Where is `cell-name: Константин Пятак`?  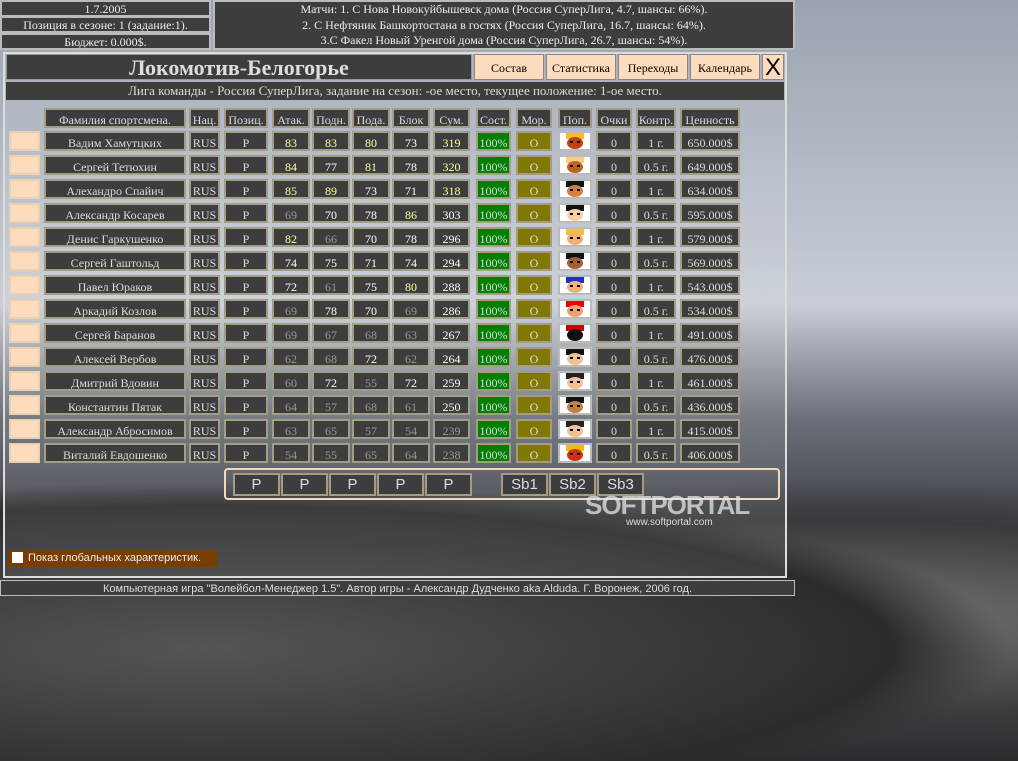
cell-name: Константин Пятак is located at coordinates (115, 405).